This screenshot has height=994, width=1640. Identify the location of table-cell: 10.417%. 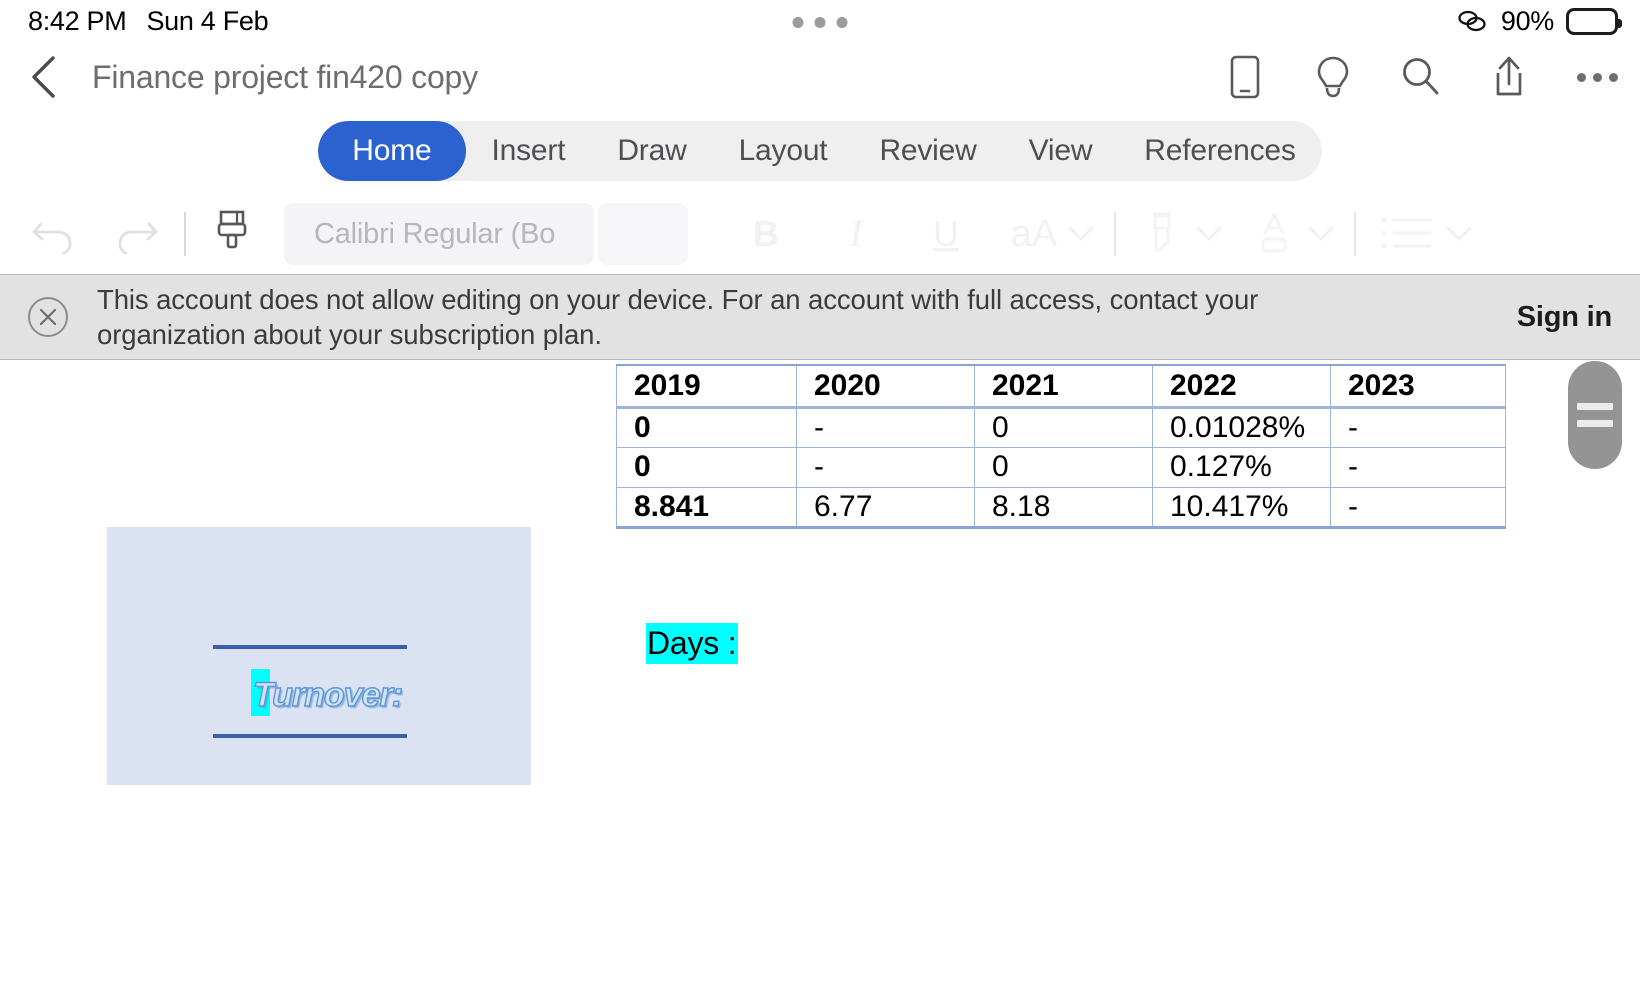
(1241, 507).